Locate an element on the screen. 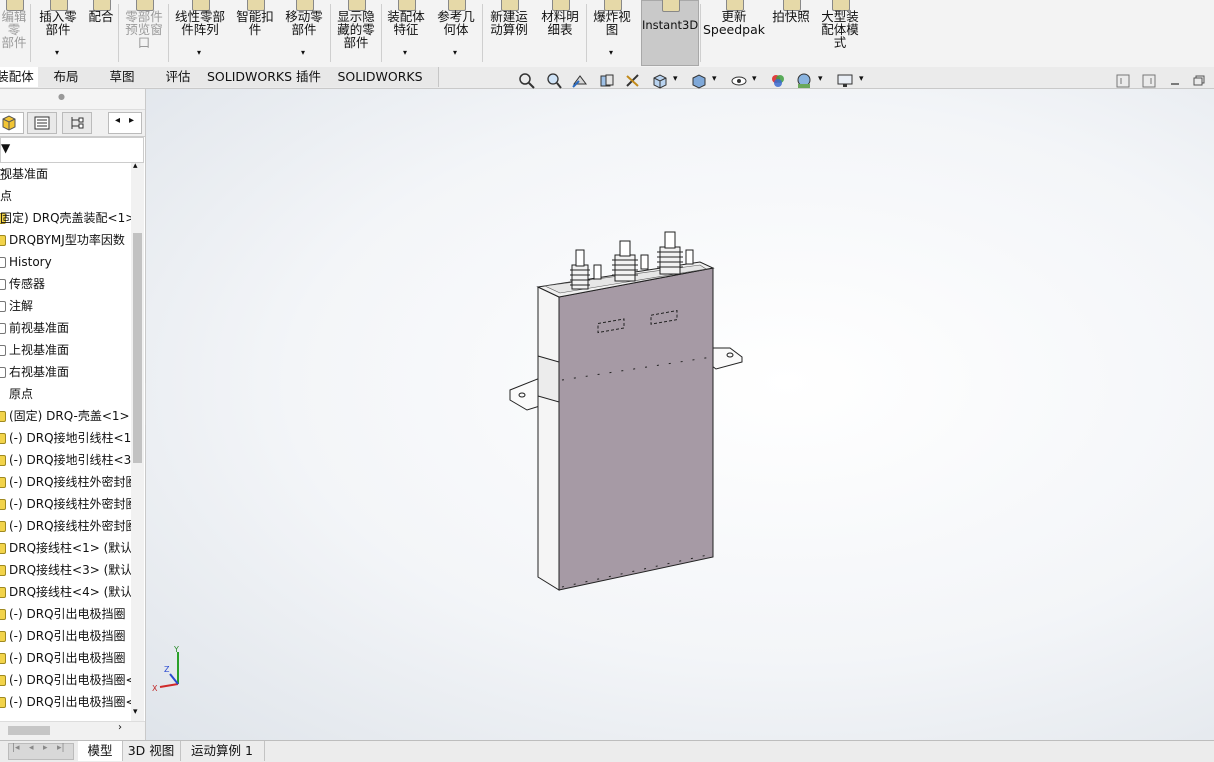 Image resolution: width=1214 pixels, height=762 pixels. tree-item-label: (-) DRQ引出电极挡圈< is located at coordinates (70, 702).